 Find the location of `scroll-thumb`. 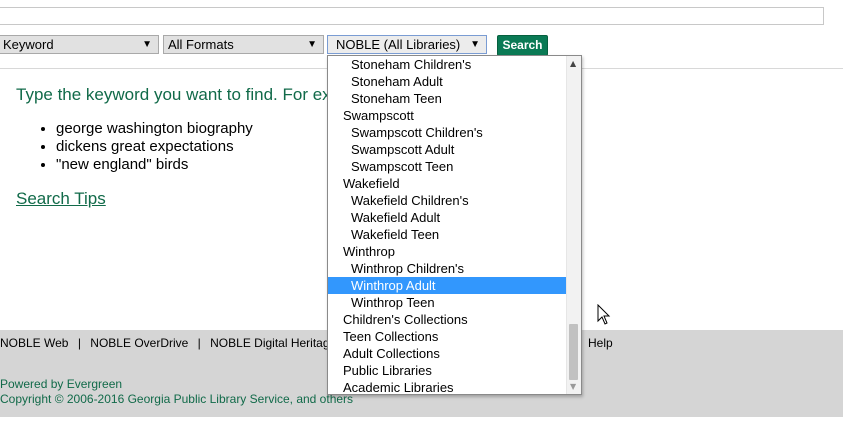

scroll-thumb is located at coordinates (573, 352).